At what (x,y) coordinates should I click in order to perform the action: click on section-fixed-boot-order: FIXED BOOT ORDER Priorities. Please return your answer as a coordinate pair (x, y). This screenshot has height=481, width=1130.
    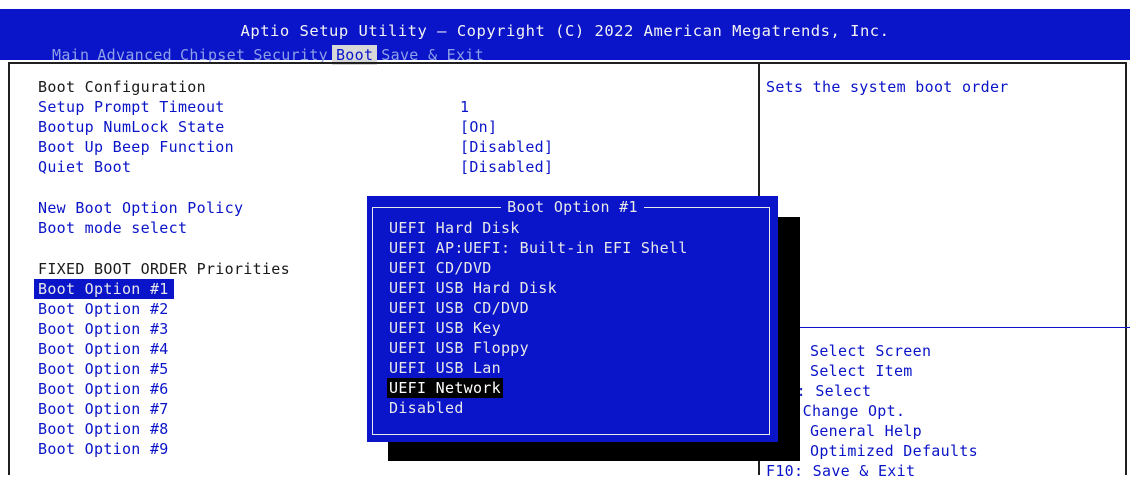
    Looking at the image, I should click on (164, 269).